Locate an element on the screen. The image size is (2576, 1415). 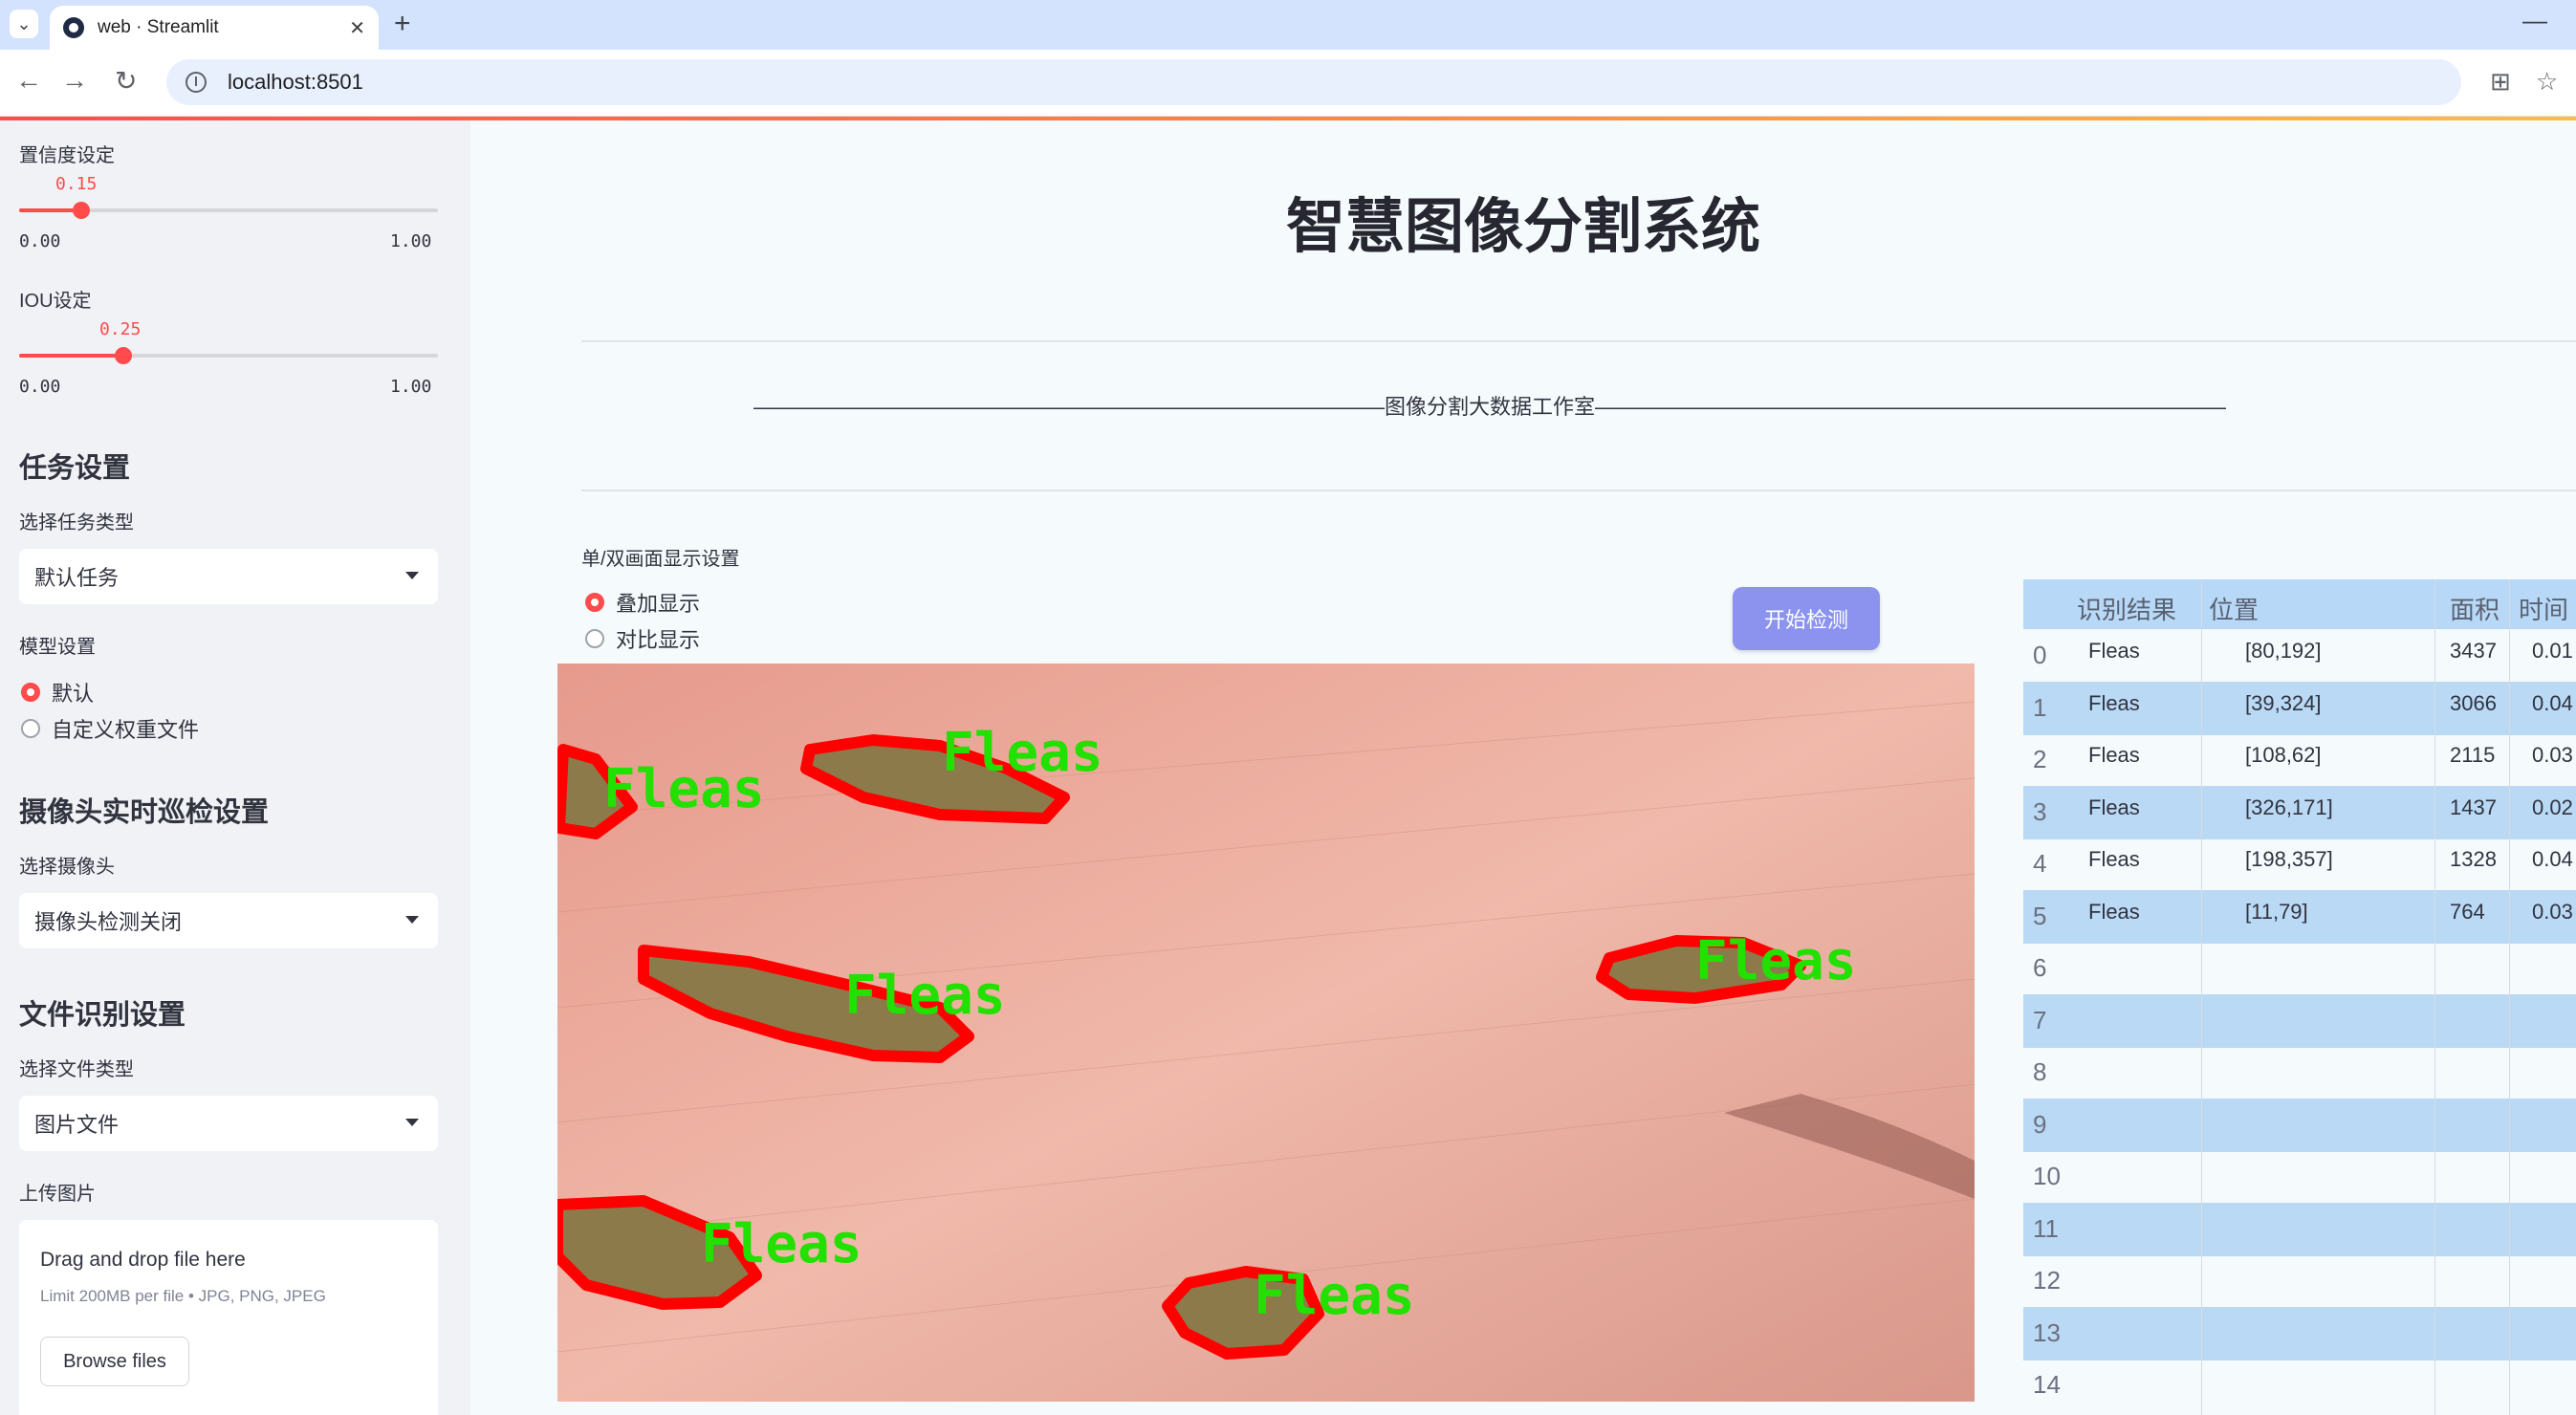
file-type-value: 图片文件 is located at coordinates (77, 1125).